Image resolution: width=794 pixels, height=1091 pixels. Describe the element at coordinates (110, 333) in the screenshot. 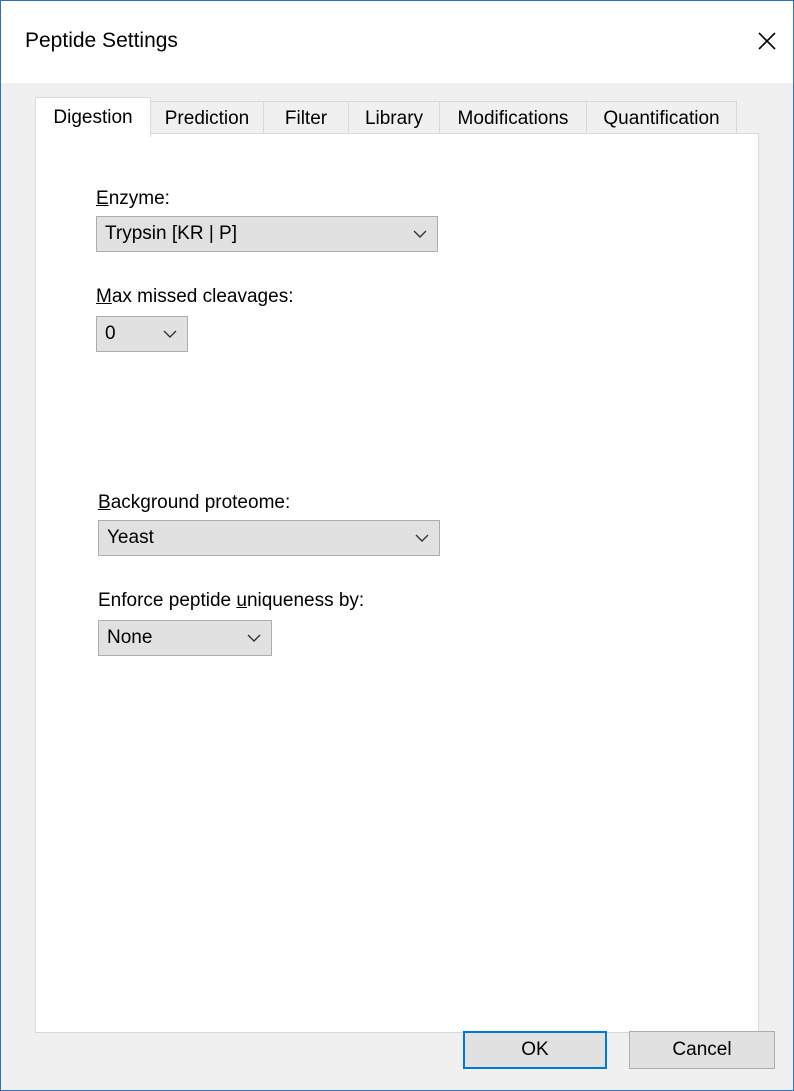

I see `max-missed-value: 0` at that location.